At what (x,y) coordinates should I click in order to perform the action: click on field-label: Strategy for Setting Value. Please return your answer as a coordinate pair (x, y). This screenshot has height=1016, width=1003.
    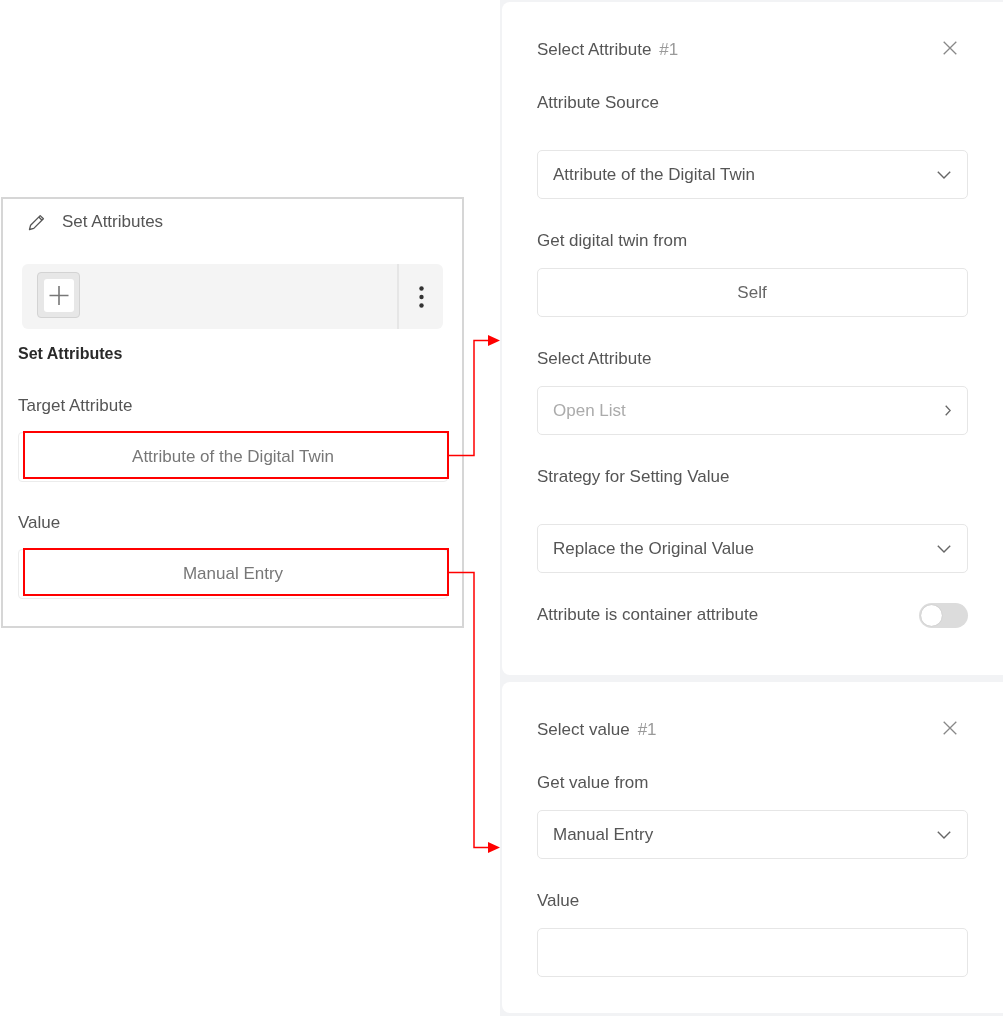
    Looking at the image, I should click on (633, 477).